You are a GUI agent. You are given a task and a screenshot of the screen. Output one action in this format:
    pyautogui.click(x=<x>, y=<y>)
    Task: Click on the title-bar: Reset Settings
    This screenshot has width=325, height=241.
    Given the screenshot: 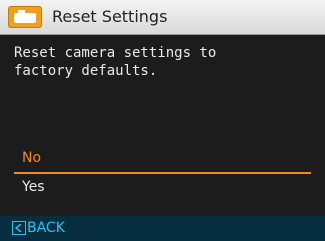 What is the action you would take?
    pyautogui.click(x=162, y=17)
    